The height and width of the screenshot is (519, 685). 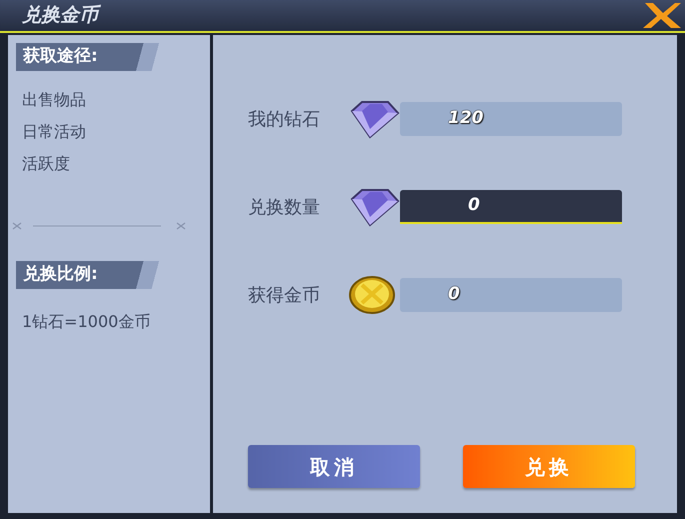 What do you see at coordinates (284, 296) in the screenshot?
I see `field-label: 获得金币` at bounding box center [284, 296].